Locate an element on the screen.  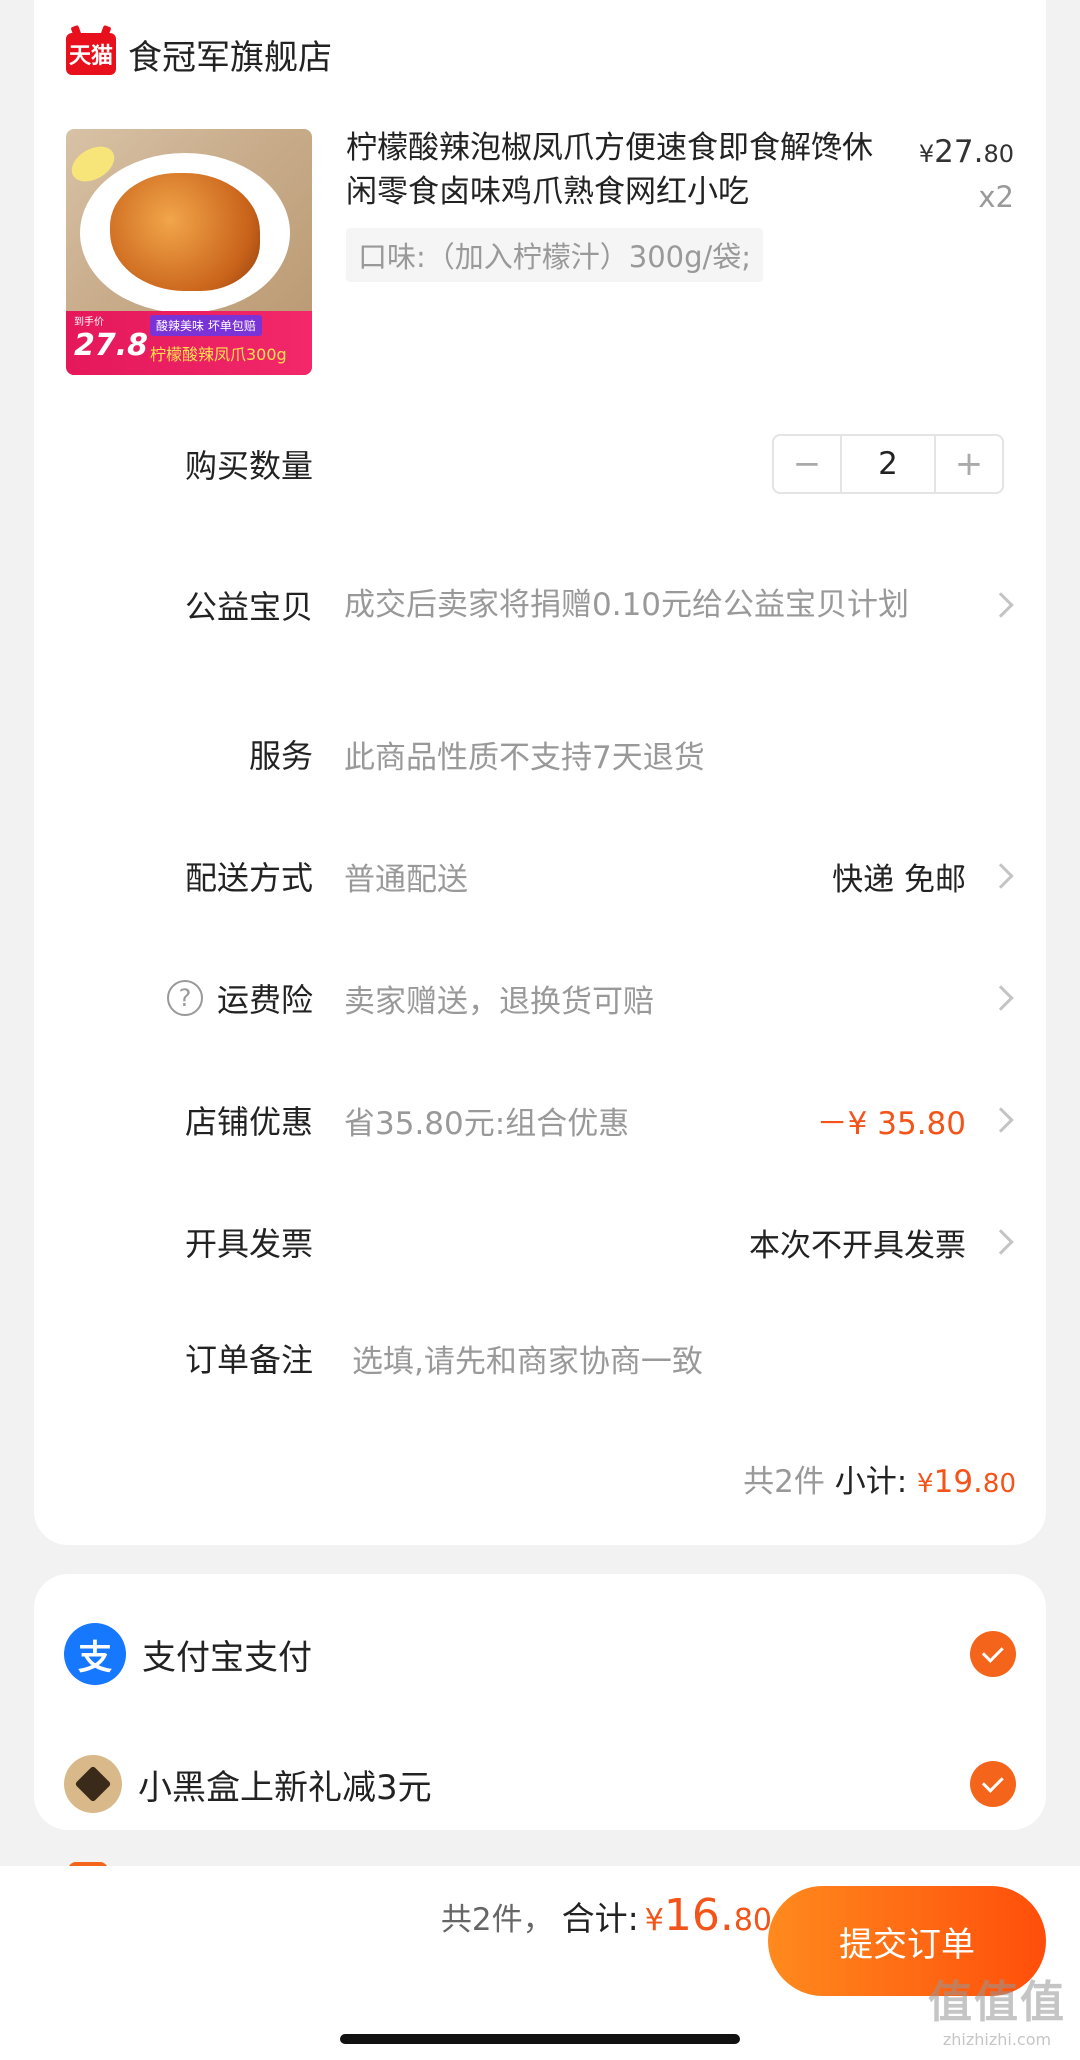
tmall-logo-icon: 天猫 is located at coordinates (91, 54).